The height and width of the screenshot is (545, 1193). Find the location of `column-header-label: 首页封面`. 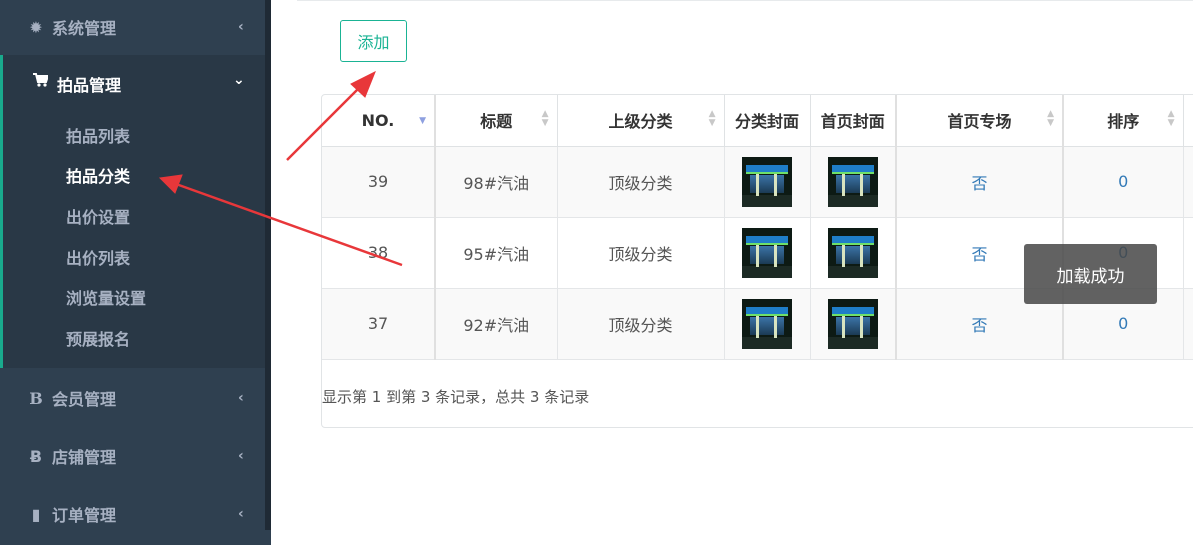

column-header-label: 首页封面 is located at coordinates (852, 122).